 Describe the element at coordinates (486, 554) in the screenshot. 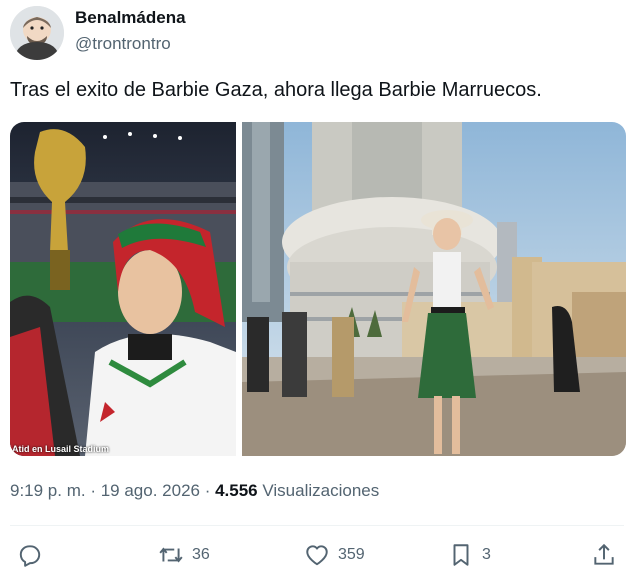

I see `bookmark-count: 3` at that location.